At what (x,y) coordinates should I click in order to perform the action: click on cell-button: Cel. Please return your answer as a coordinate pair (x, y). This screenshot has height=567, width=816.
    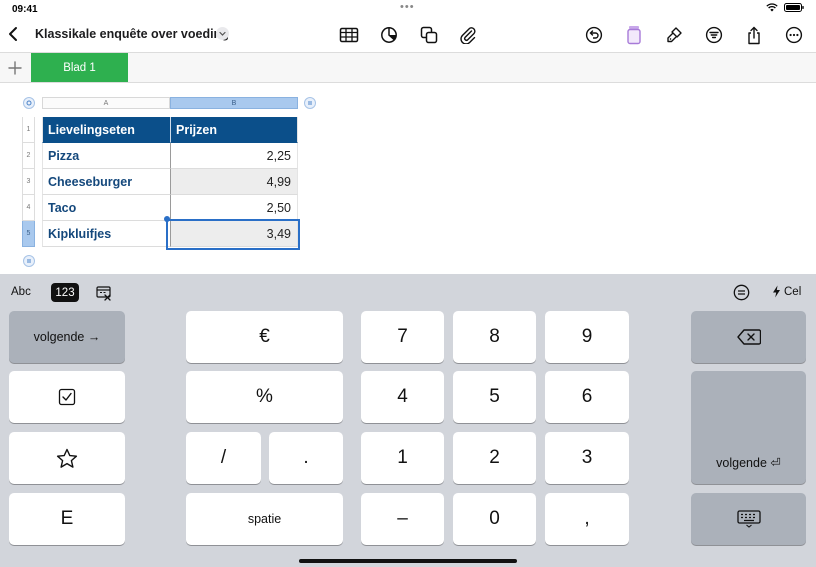
    Looking at the image, I should click on (786, 291).